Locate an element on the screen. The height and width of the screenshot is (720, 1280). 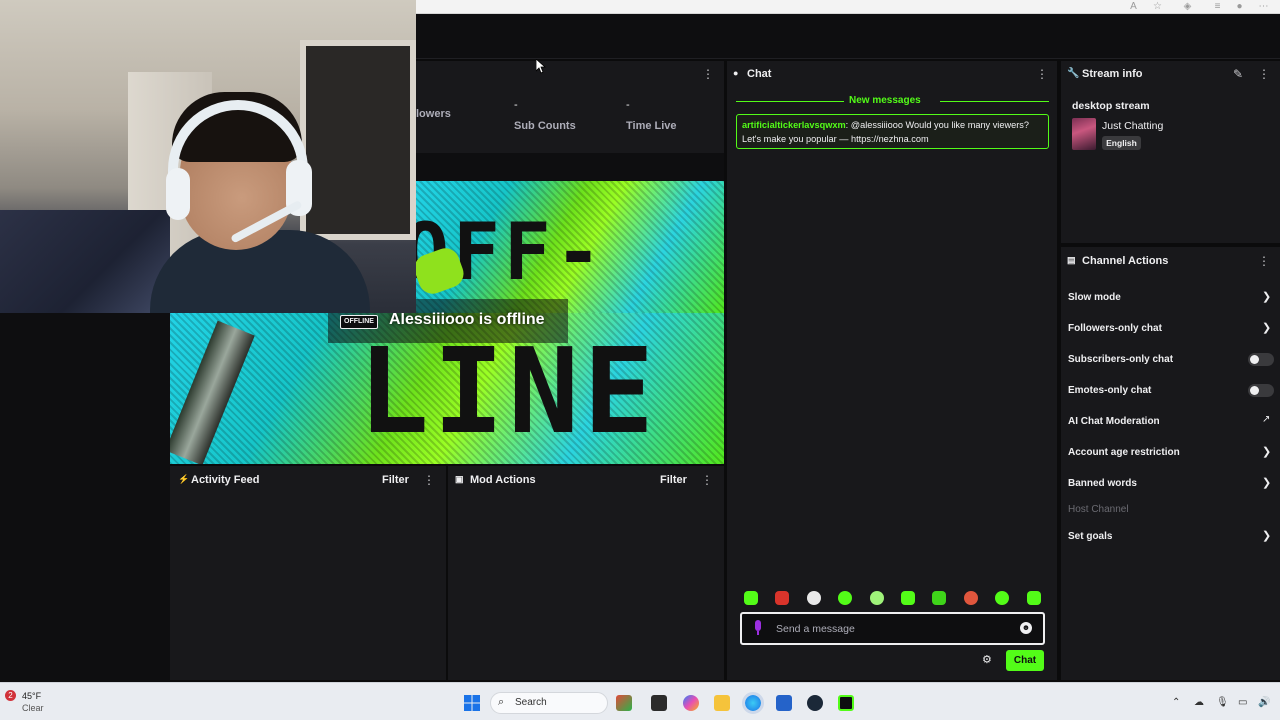
time-live-label: Time Live is located at coordinates (651, 126).